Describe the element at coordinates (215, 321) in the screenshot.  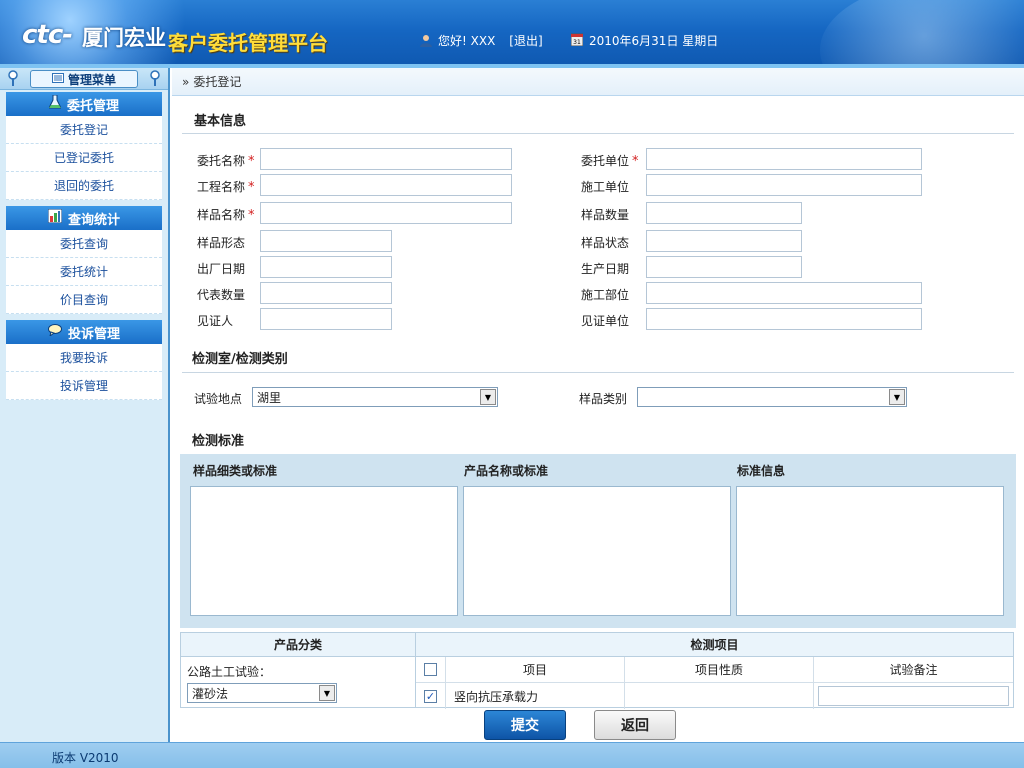
I see `witness-label: 见证人` at that location.